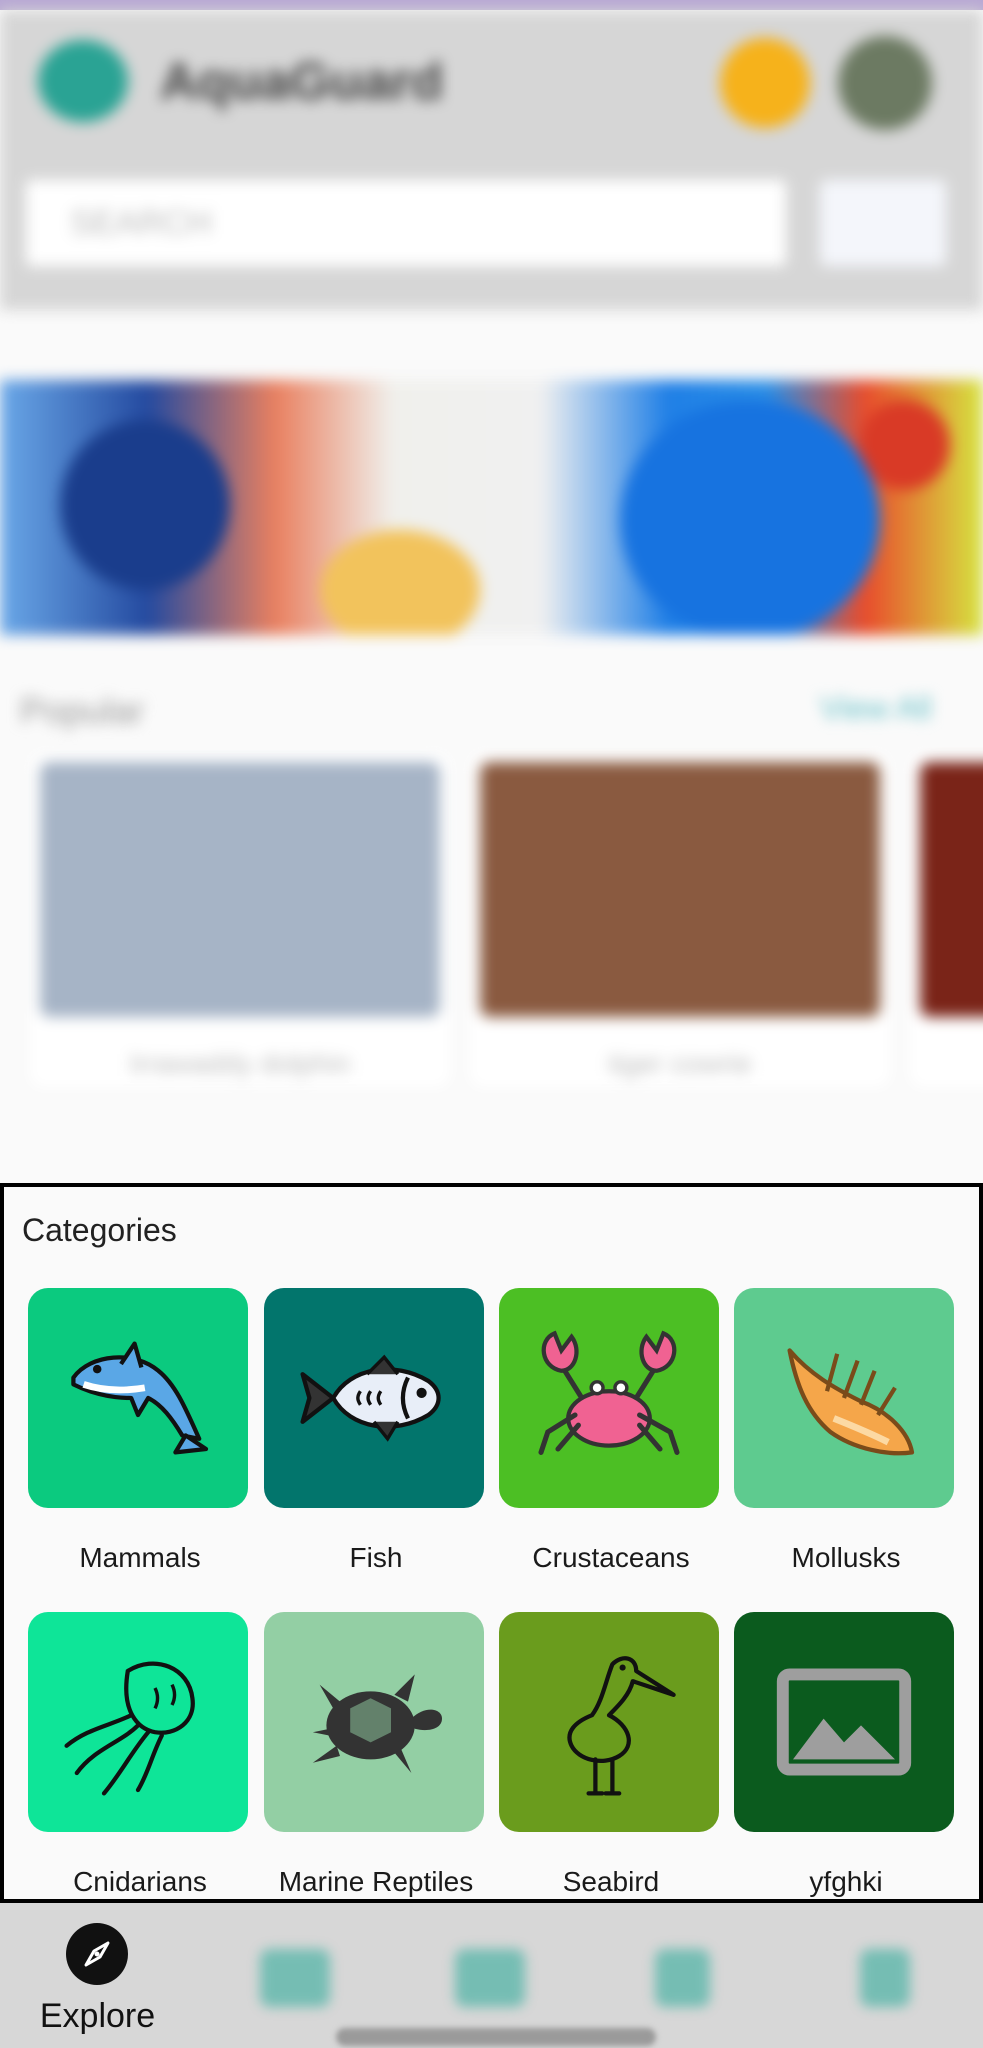  What do you see at coordinates (97, 2016) in the screenshot?
I see `nav-explore-label: Explore` at bounding box center [97, 2016].